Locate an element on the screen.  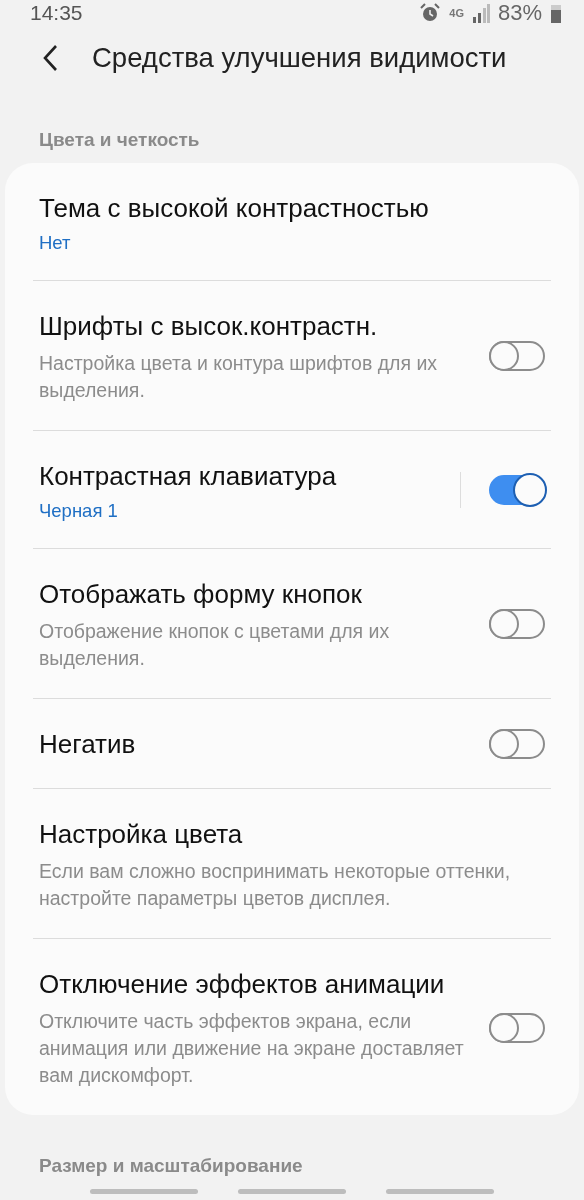
setting-description: Отображение кнопок с цветами для их выделения. is located at coordinates (215, 645).